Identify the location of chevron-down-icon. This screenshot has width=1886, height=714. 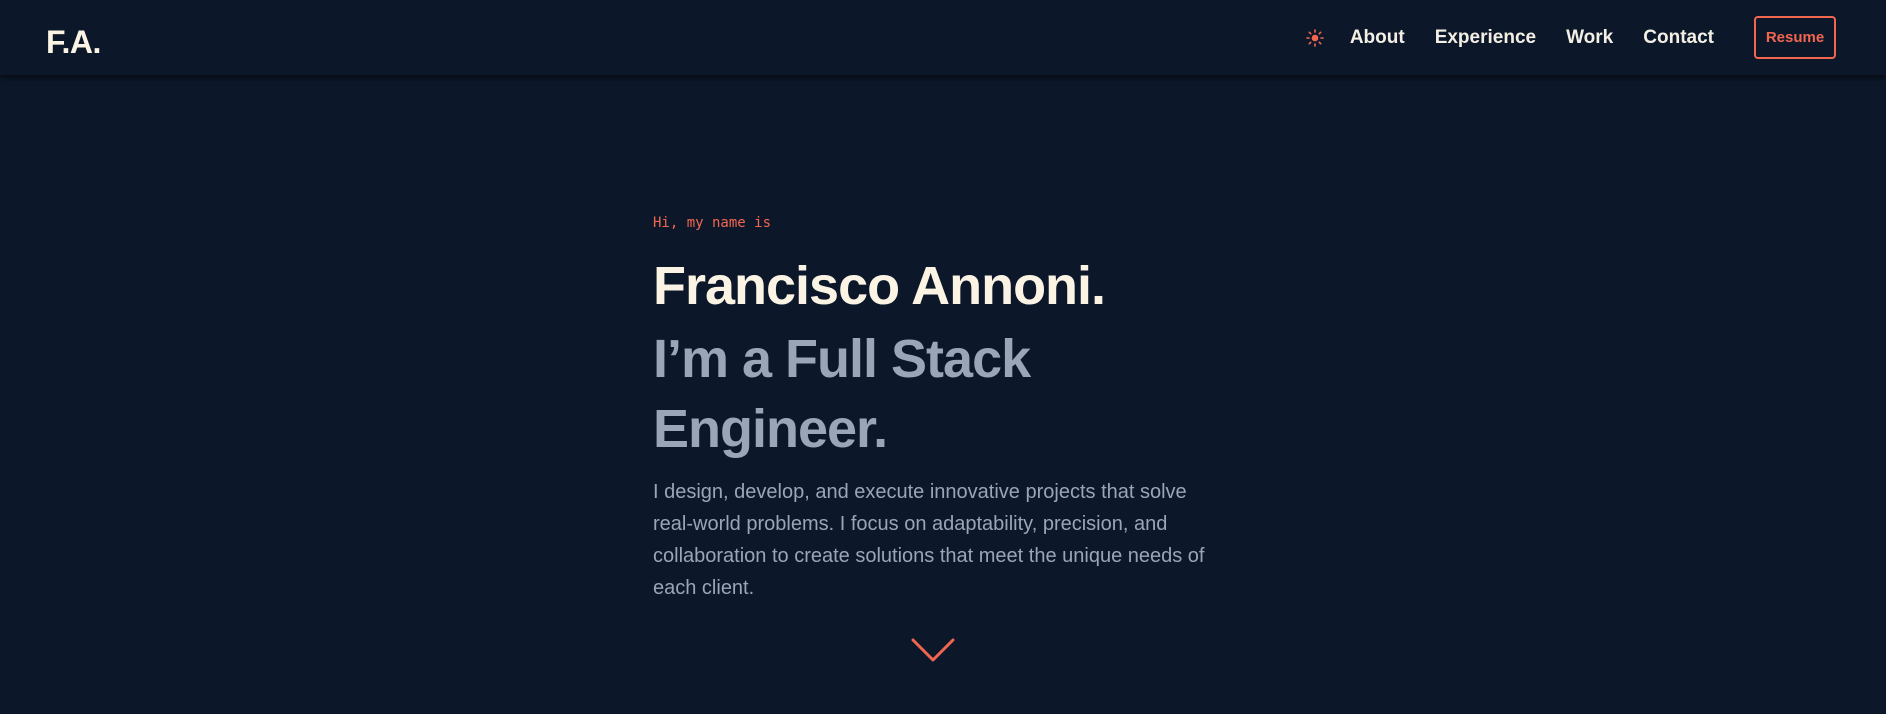
(933, 650).